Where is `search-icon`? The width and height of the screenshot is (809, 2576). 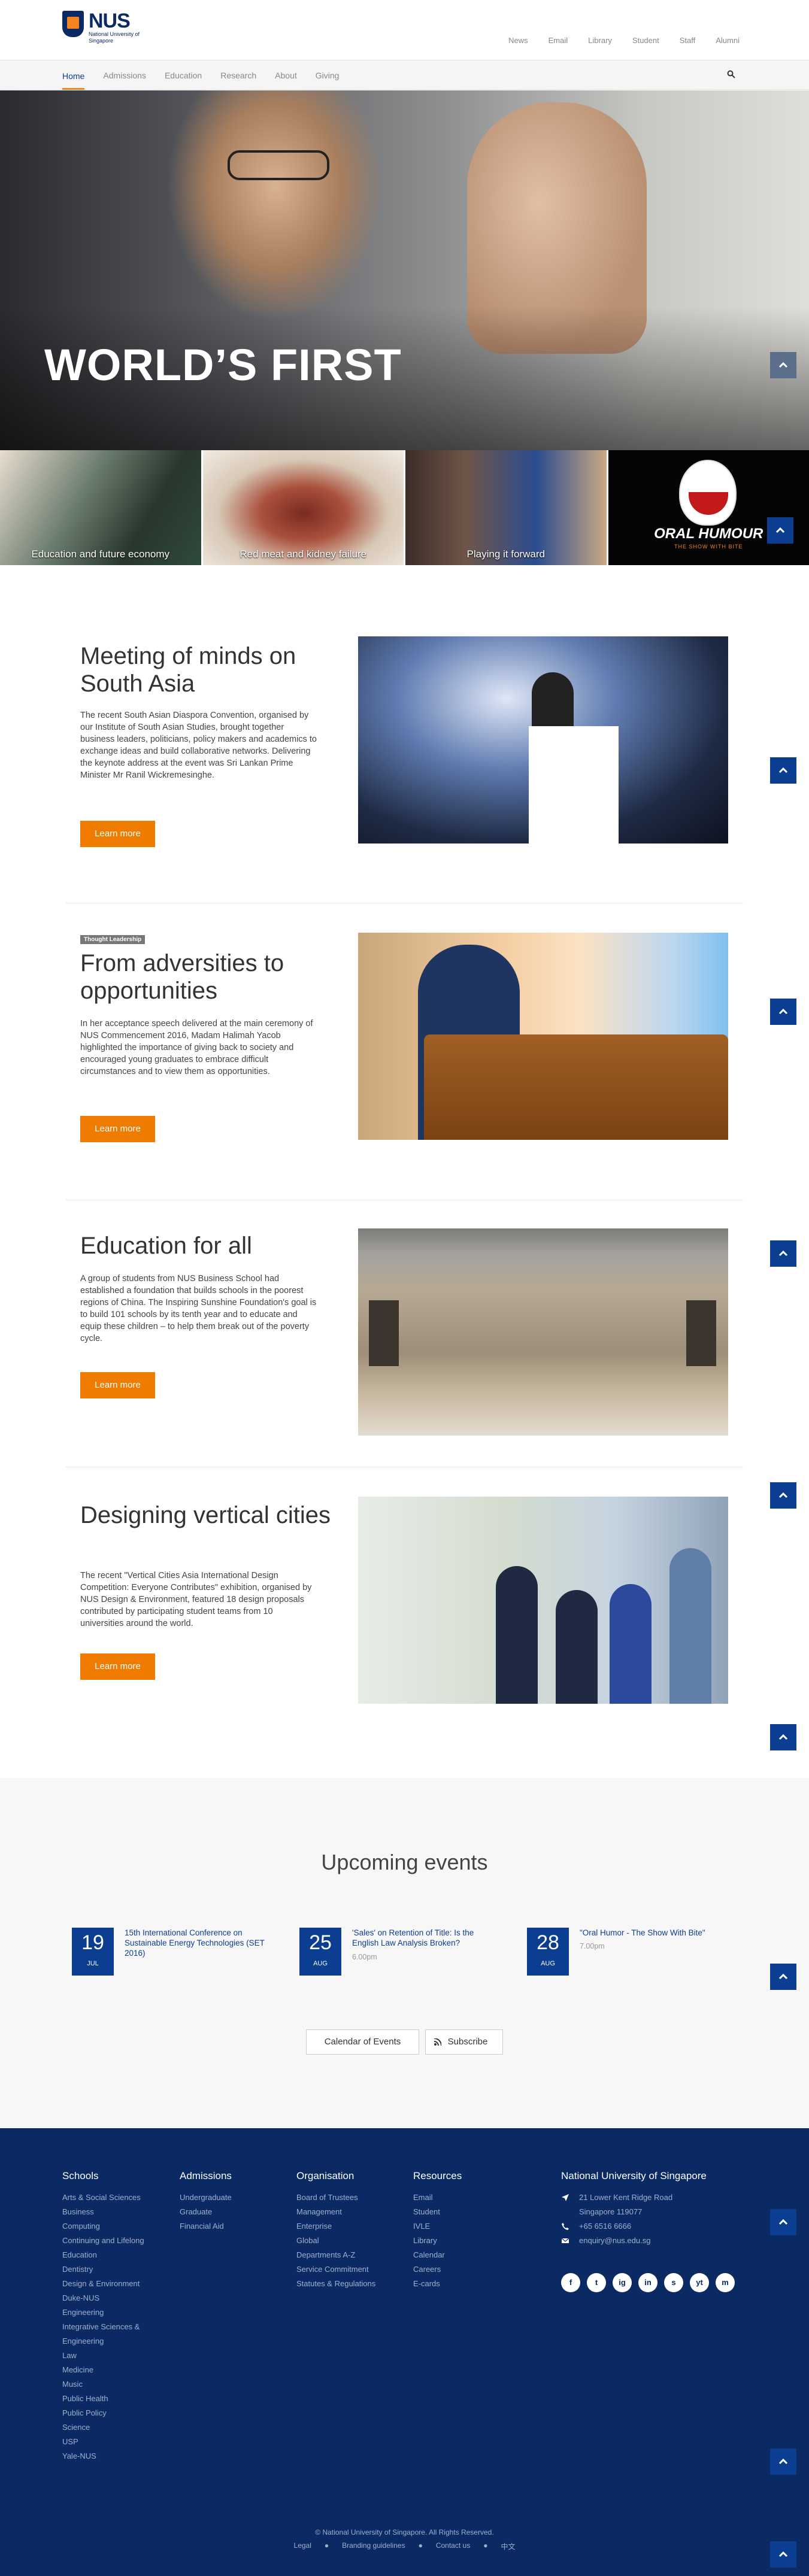 search-icon is located at coordinates (731, 74).